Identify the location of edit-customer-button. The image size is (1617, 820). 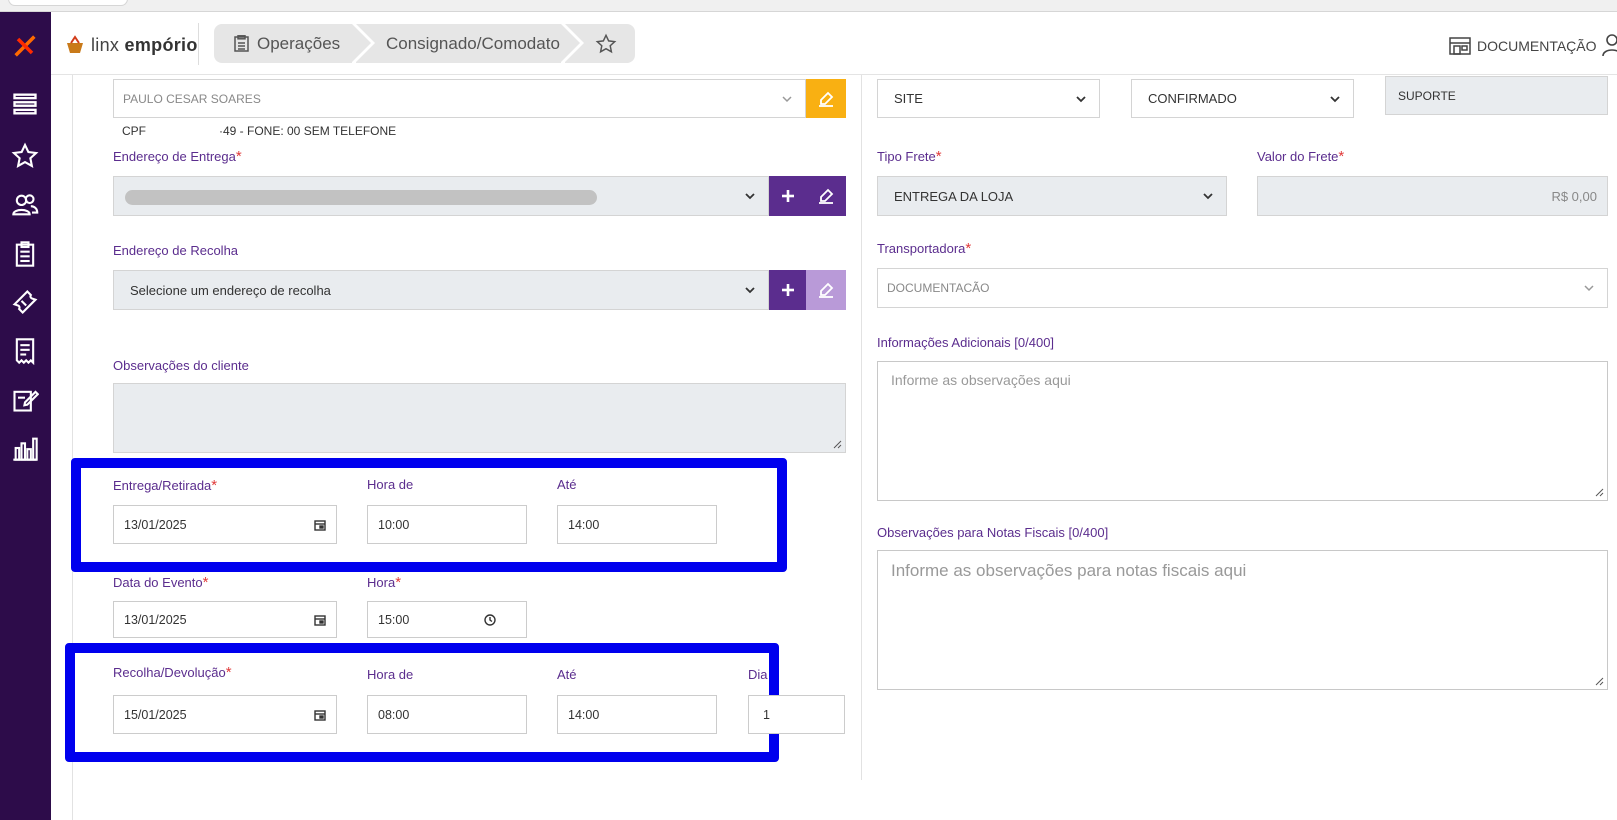
(826, 98).